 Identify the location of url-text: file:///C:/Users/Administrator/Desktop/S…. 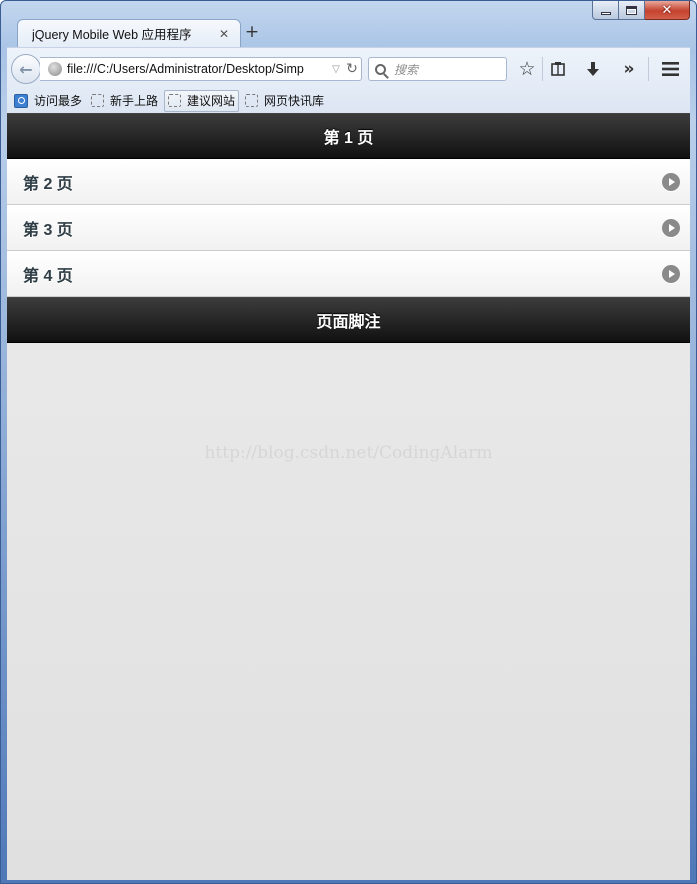
(198, 69).